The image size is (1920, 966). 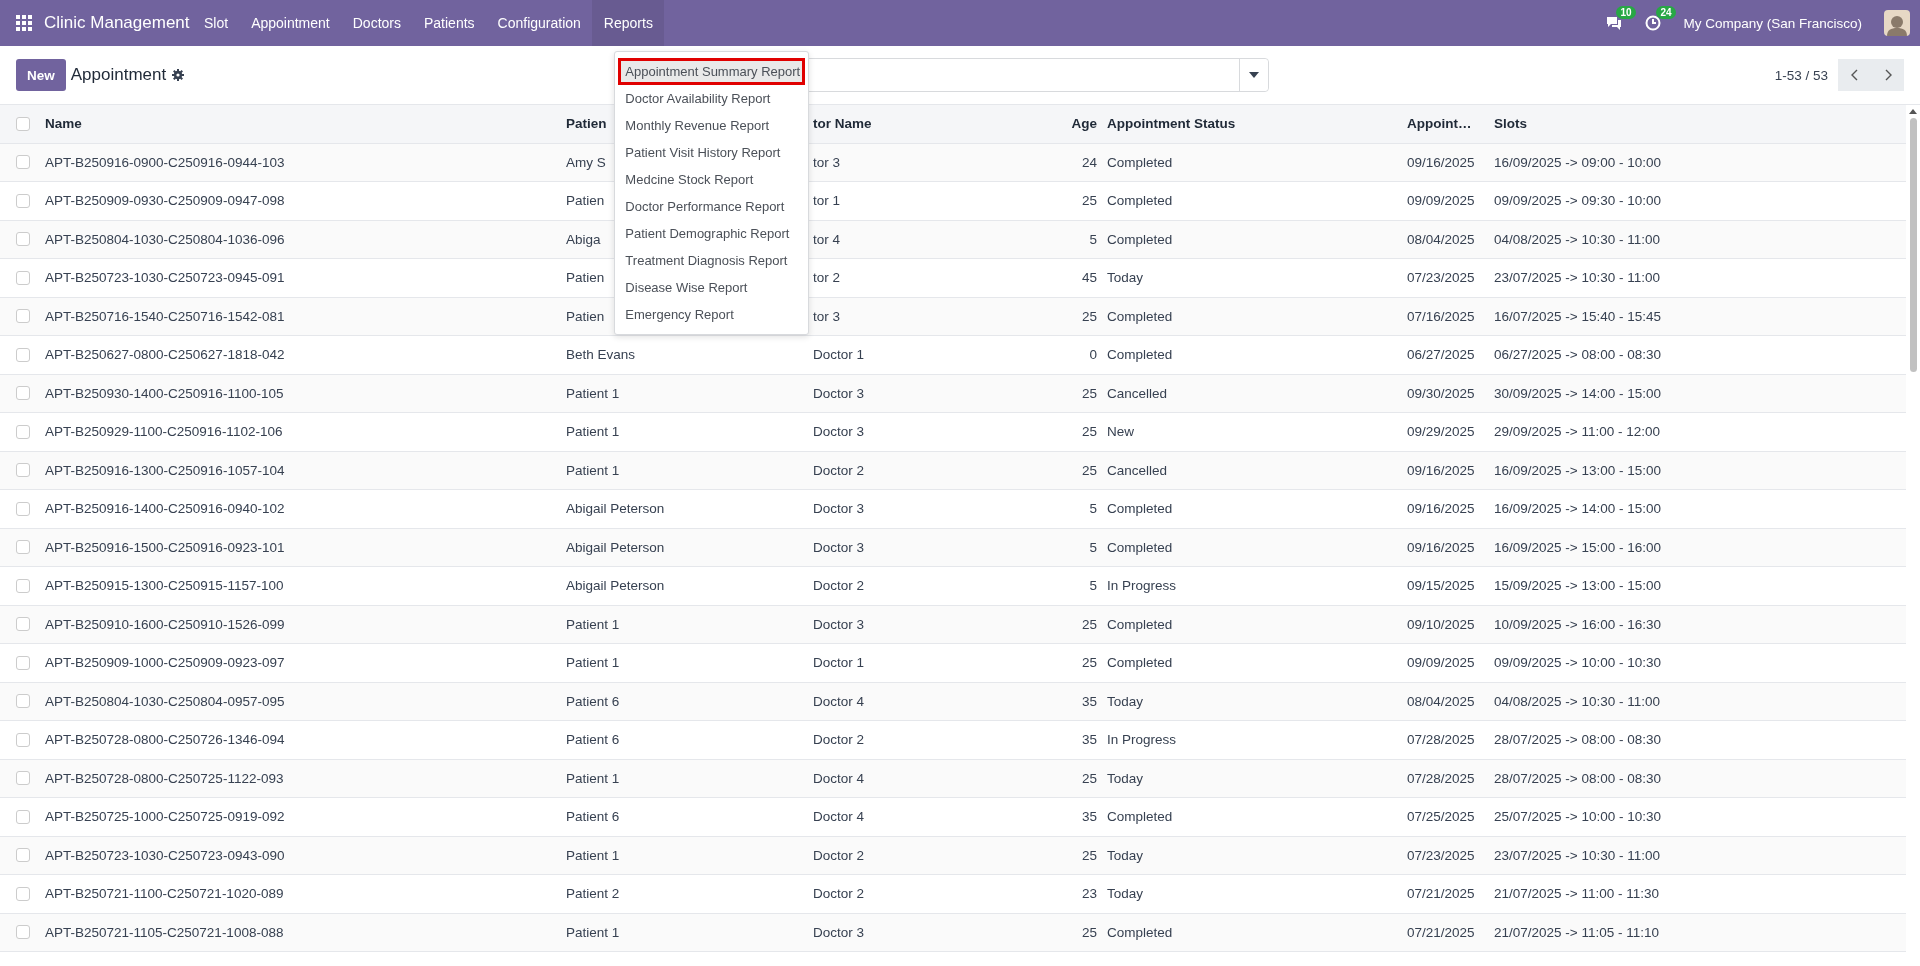 What do you see at coordinates (839, 663) in the screenshot?
I see `table-cell: Doctor 1` at bounding box center [839, 663].